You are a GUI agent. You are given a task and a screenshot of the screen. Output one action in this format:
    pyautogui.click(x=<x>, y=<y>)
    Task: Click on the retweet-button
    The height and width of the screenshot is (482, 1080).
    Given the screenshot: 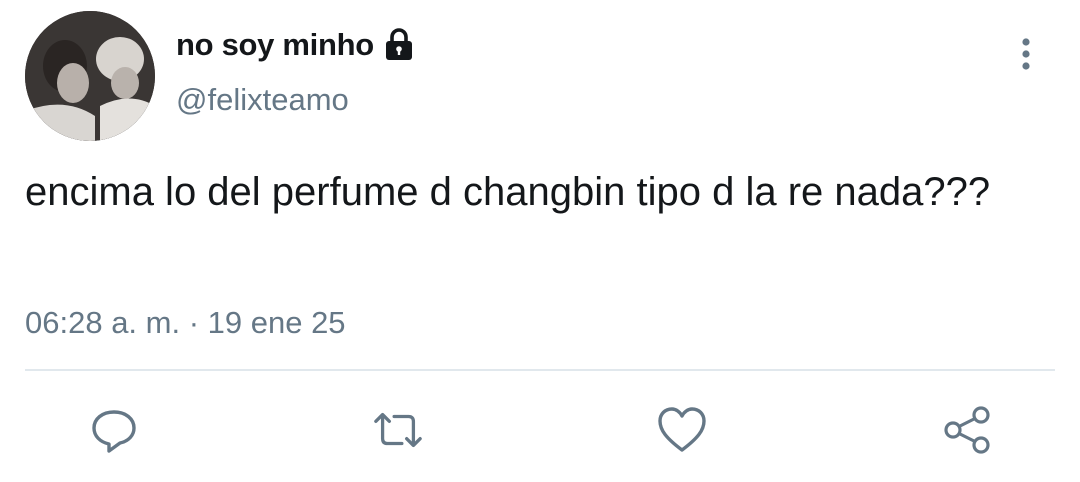 What is the action you would take?
    pyautogui.click(x=398, y=430)
    